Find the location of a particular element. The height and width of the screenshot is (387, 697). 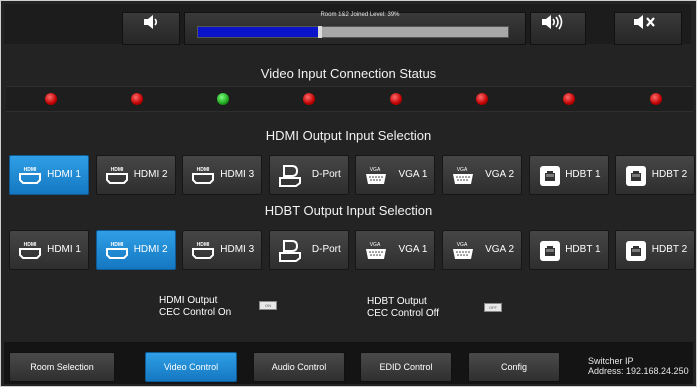

hdmi-output-input-d-port-button: D-Port is located at coordinates (308, 175).